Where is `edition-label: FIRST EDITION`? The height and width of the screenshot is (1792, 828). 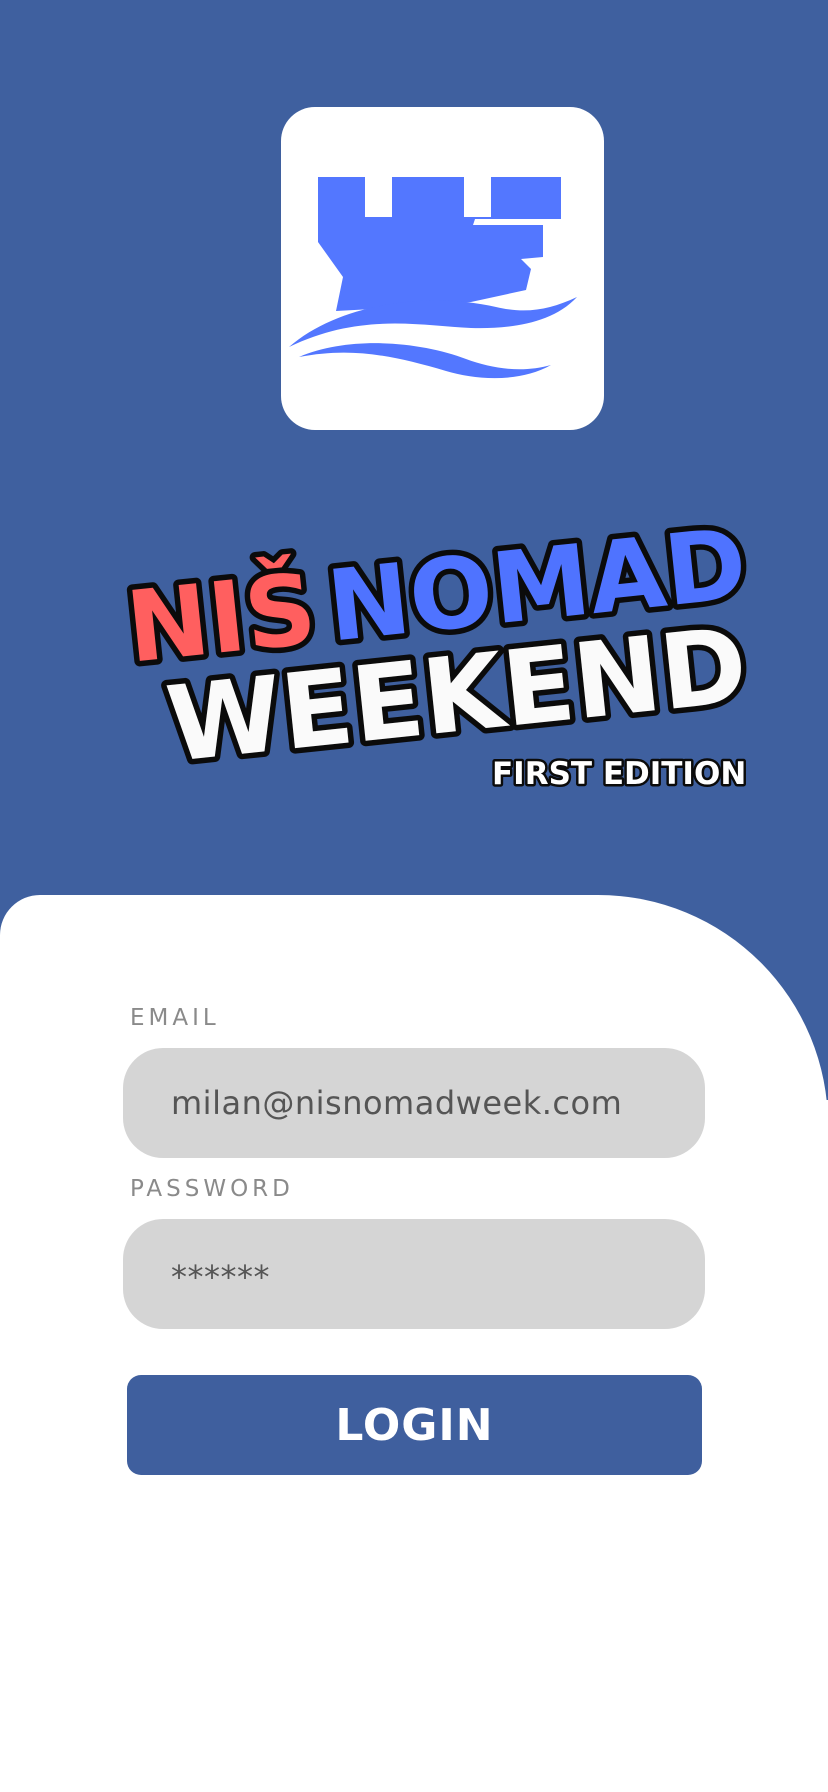 edition-label: FIRST EDITION is located at coordinates (619, 774).